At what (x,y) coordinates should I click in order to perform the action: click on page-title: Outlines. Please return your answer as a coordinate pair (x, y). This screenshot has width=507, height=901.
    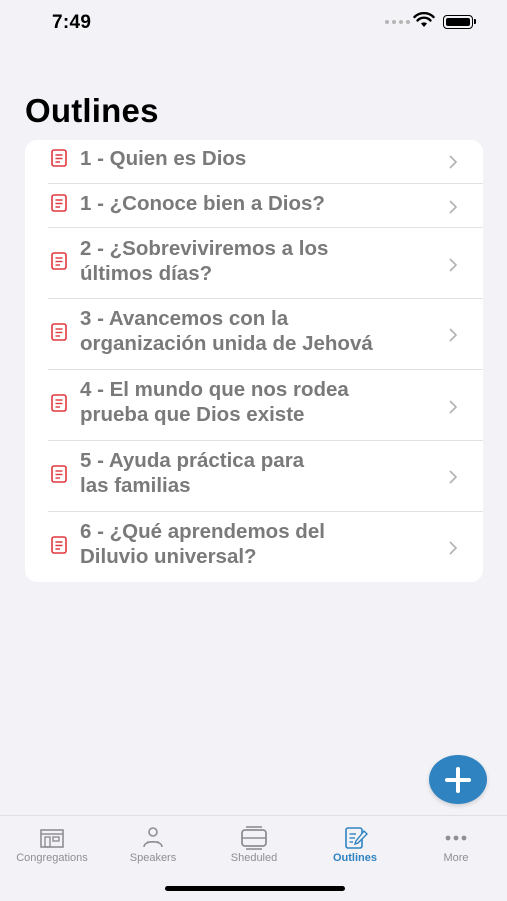
    Looking at the image, I should click on (92, 110).